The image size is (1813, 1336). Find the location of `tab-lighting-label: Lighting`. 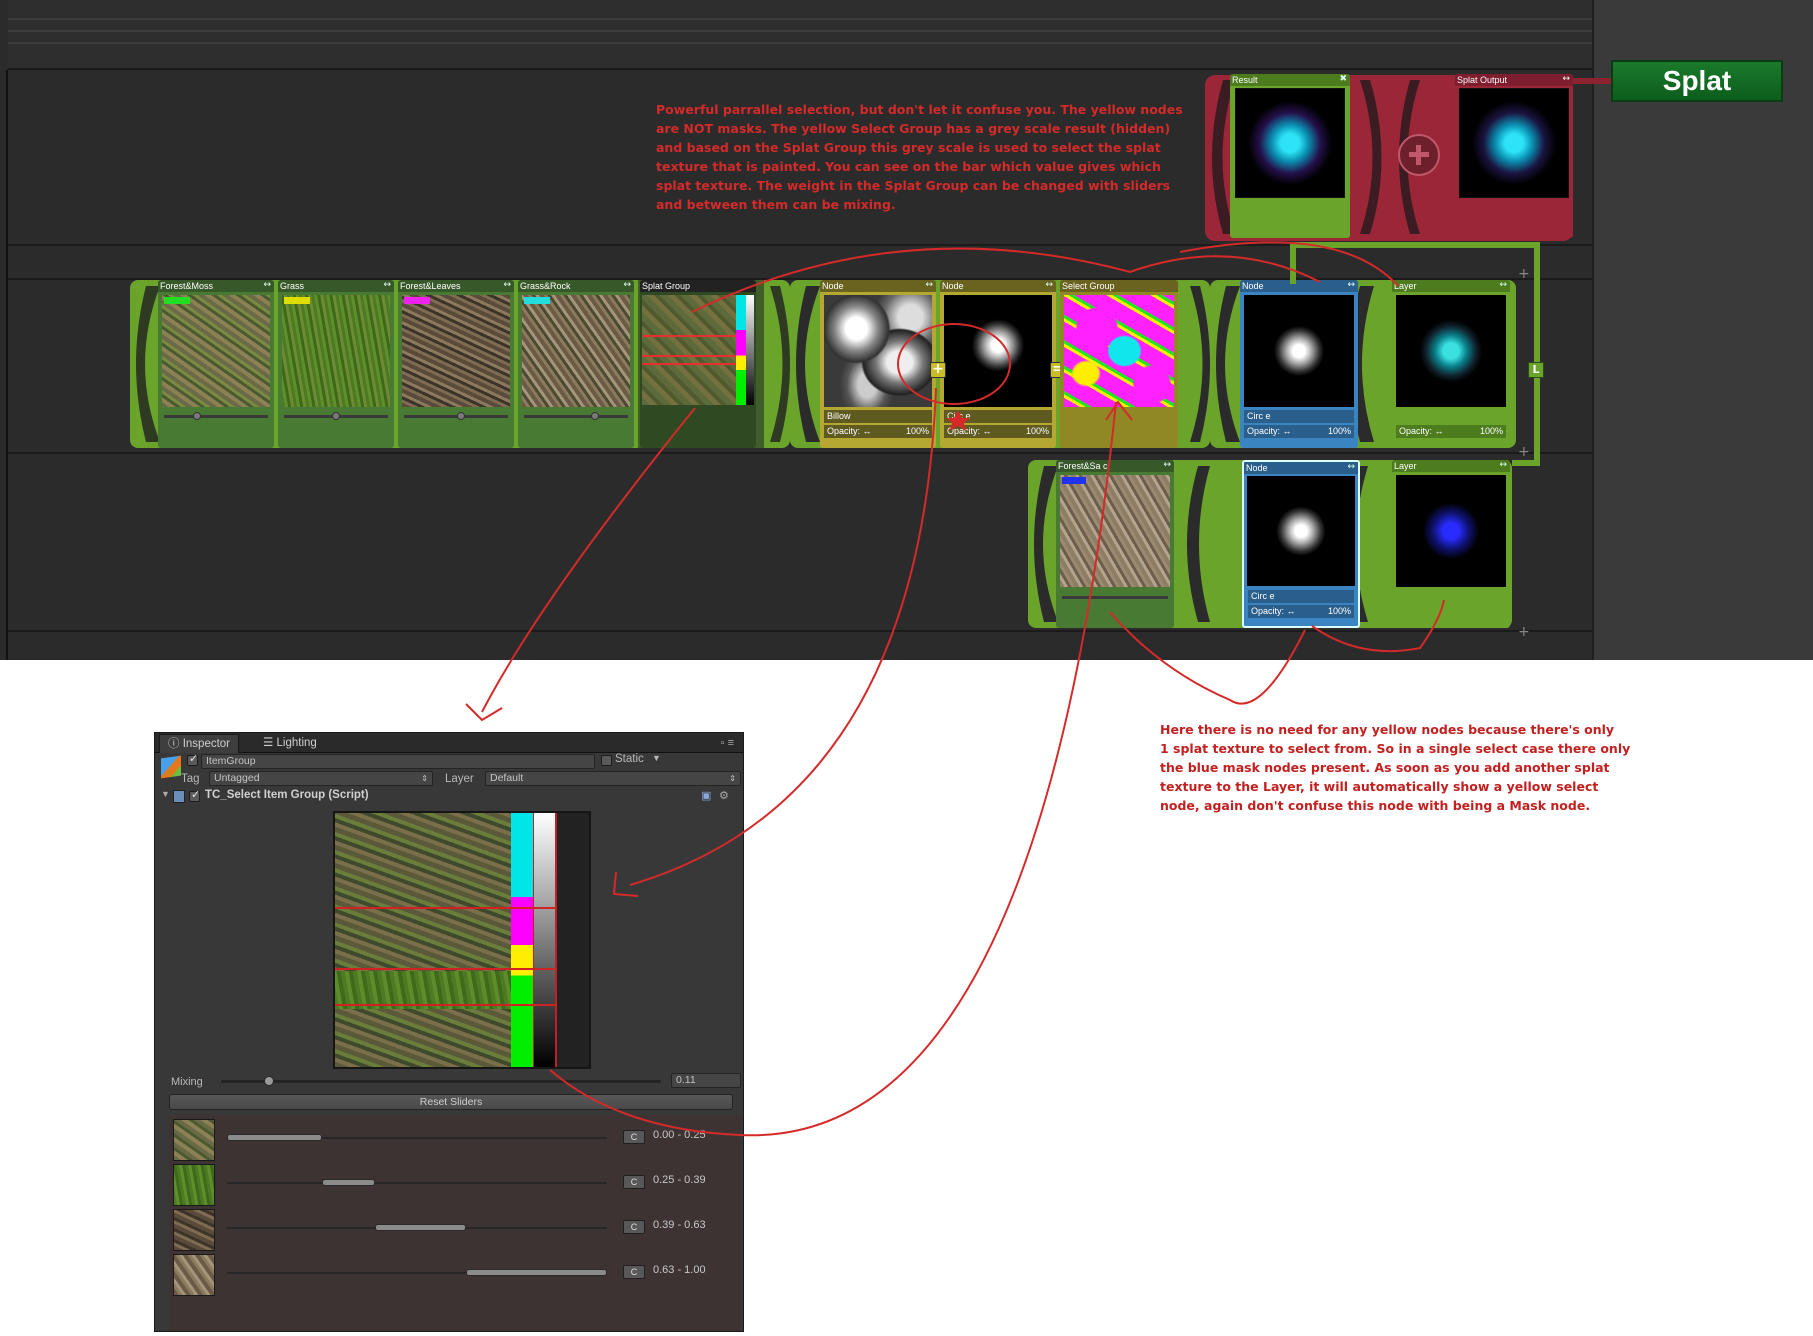

tab-lighting-label: Lighting is located at coordinates (296, 743).